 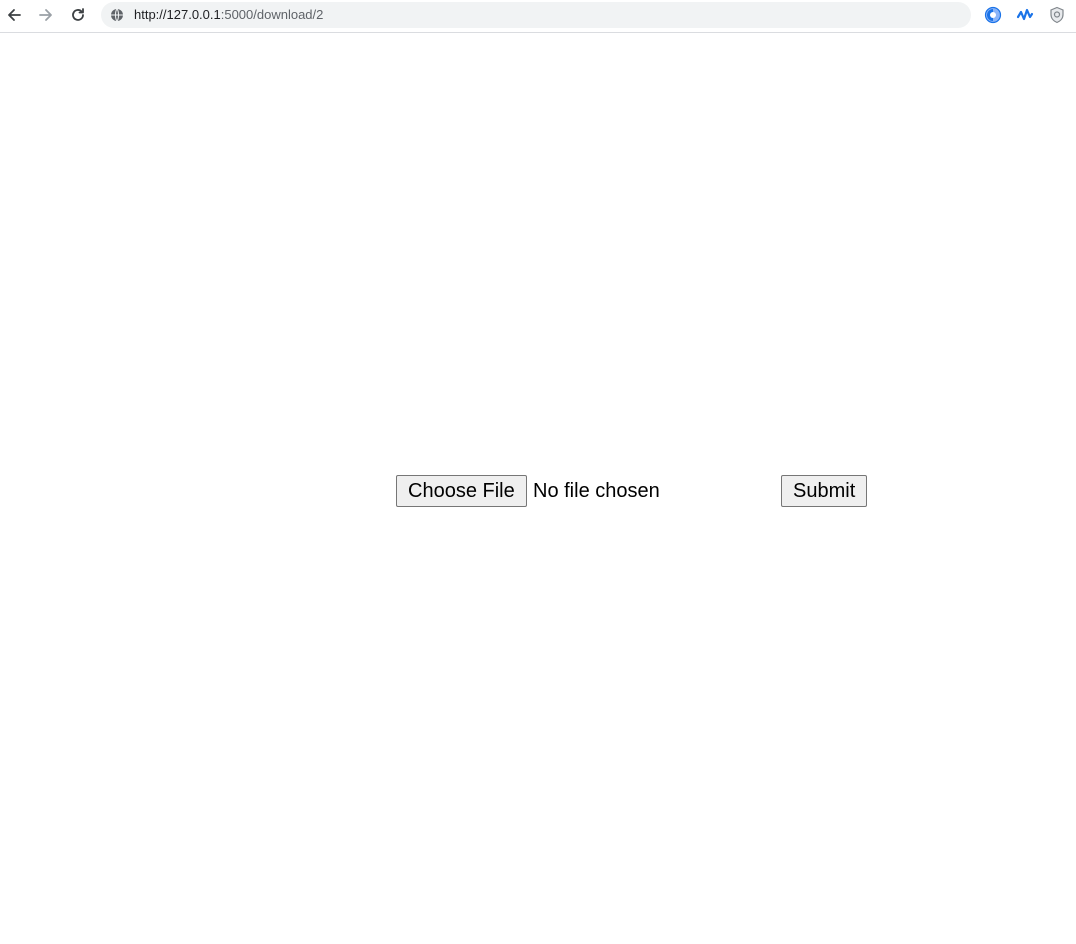 I want to click on arrow-right-icon, so click(x=45, y=15).